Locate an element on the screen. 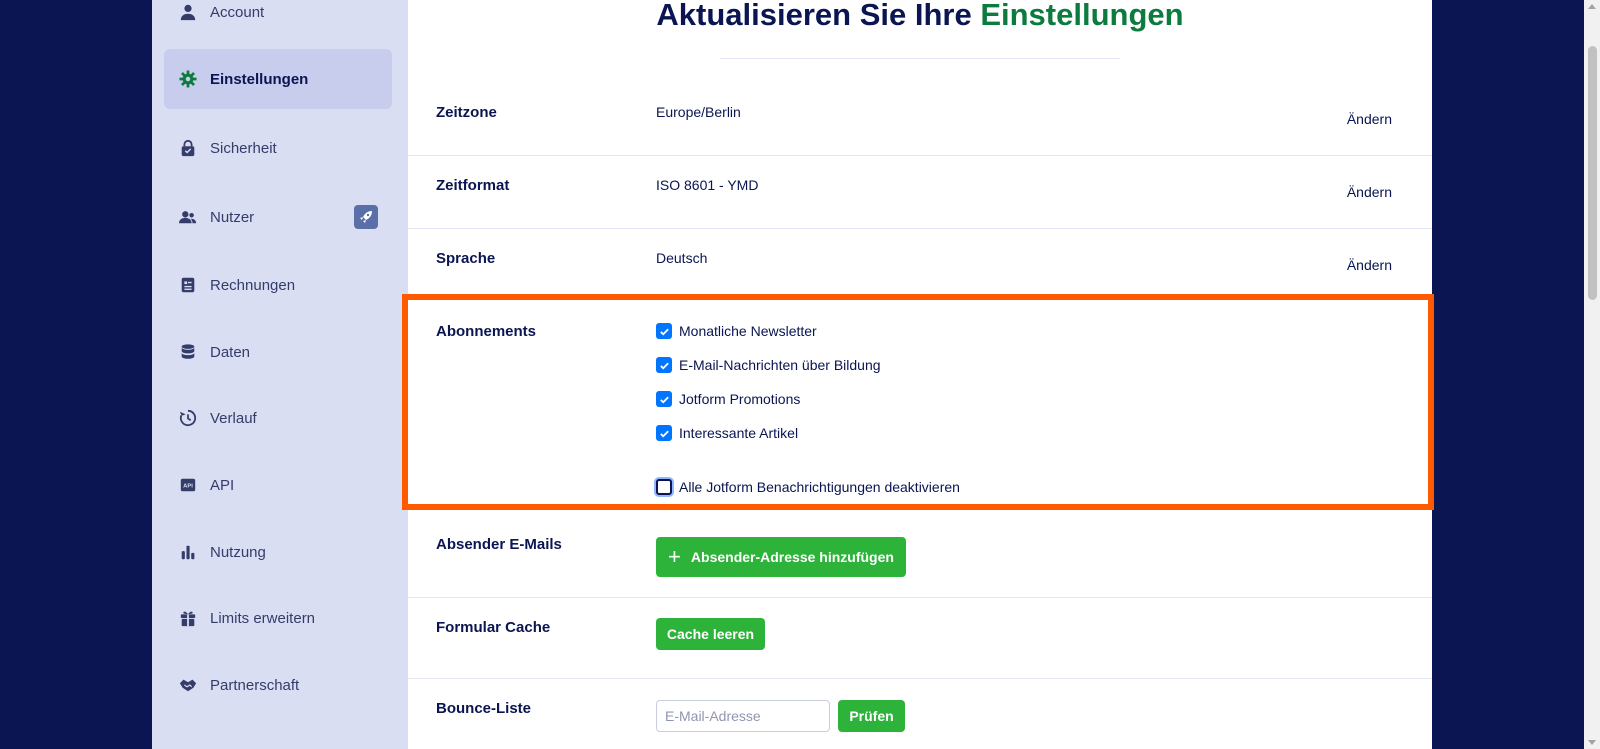 The width and height of the screenshot is (1600, 749). subscription-option: Jotform Promotions is located at coordinates (728, 399).